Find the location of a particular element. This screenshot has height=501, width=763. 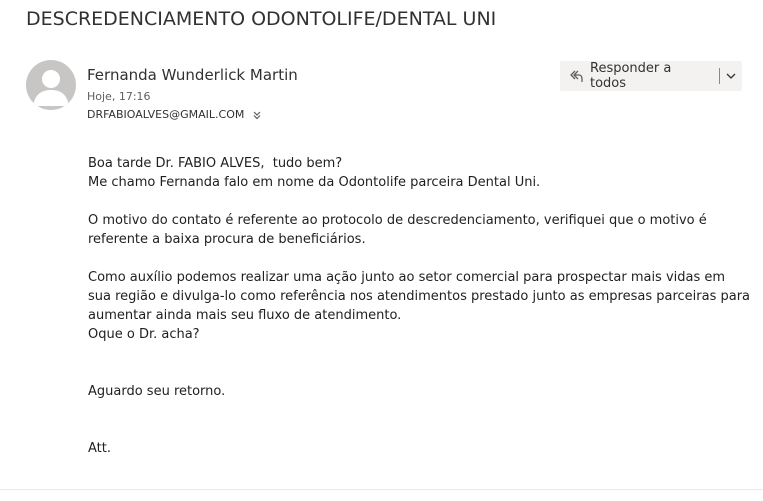

body-line: Att. is located at coordinates (99, 448).